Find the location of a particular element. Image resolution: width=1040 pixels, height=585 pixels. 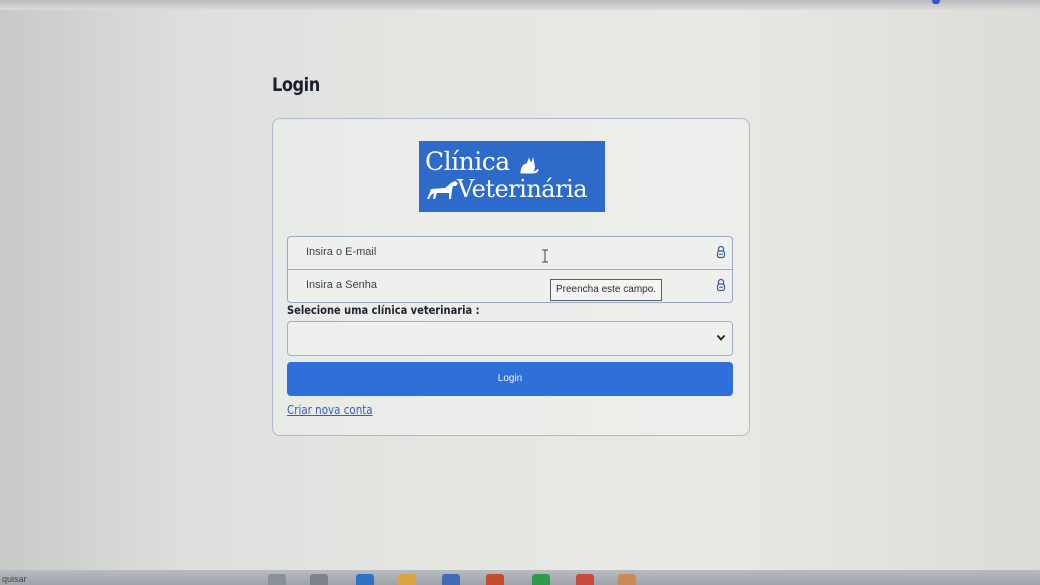

extension-icon is located at coordinates (936, 2).